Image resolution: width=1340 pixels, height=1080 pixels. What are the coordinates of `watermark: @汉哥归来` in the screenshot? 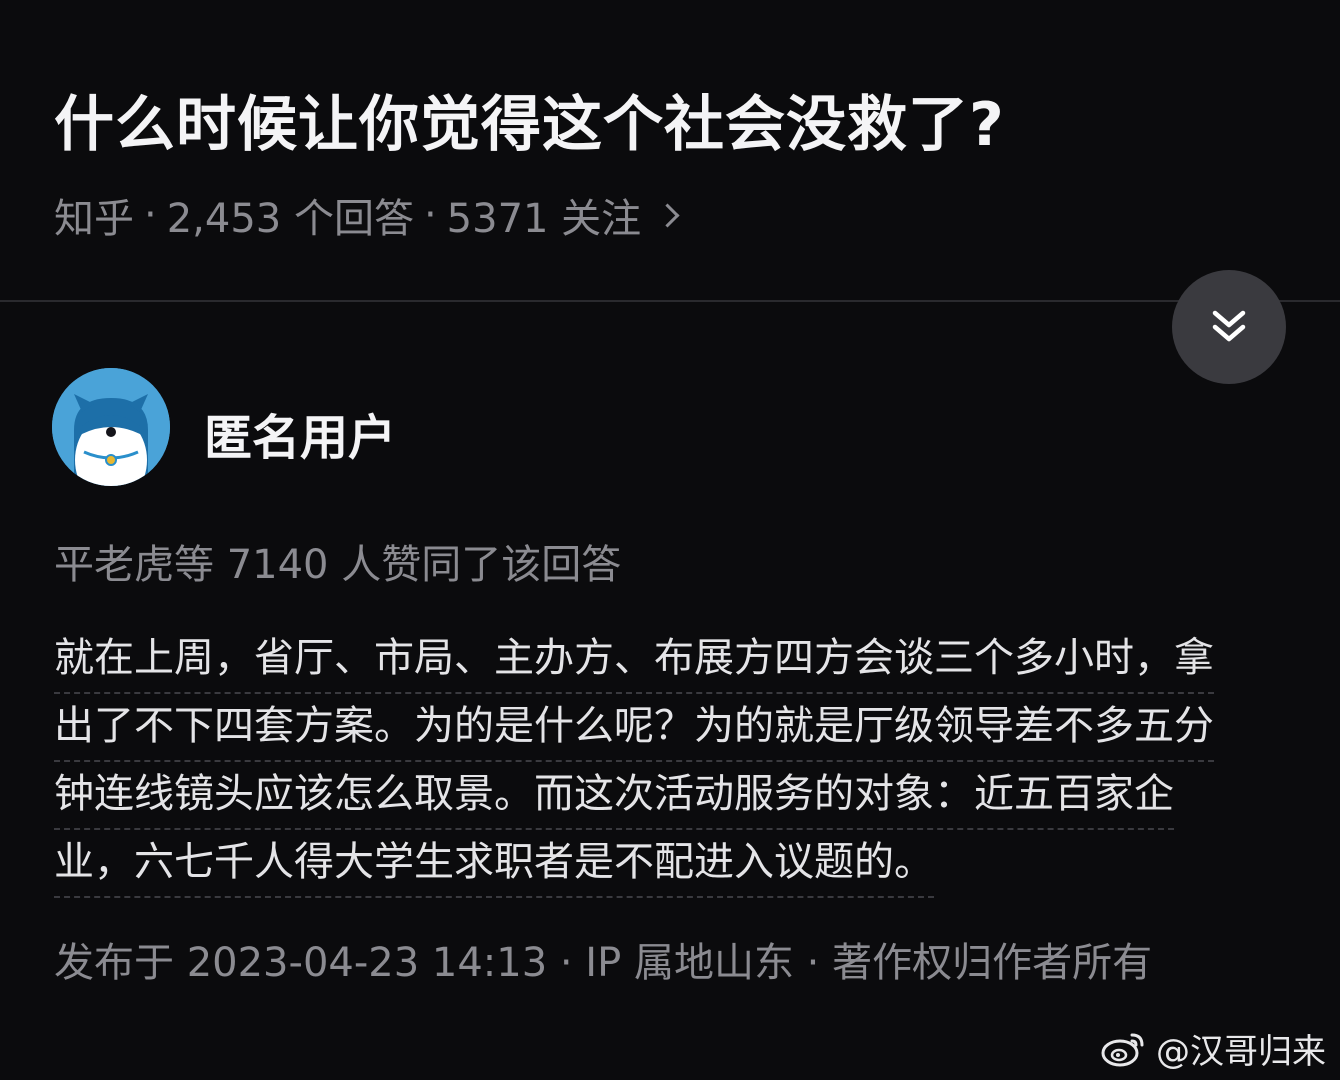 It's located at (1213, 1048).